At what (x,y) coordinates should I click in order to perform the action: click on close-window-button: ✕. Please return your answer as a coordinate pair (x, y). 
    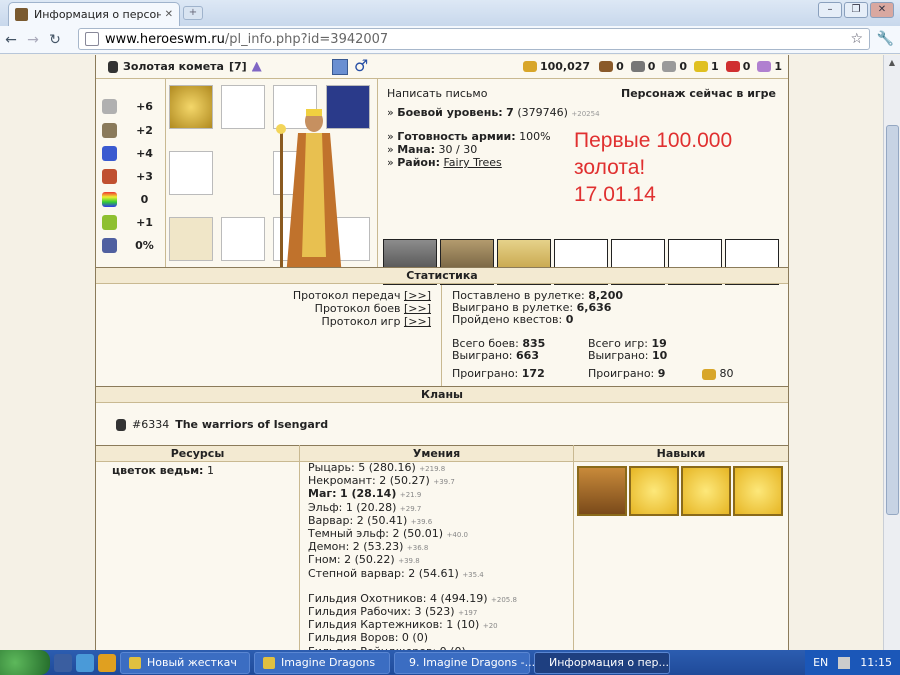
    Looking at the image, I should click on (882, 10).